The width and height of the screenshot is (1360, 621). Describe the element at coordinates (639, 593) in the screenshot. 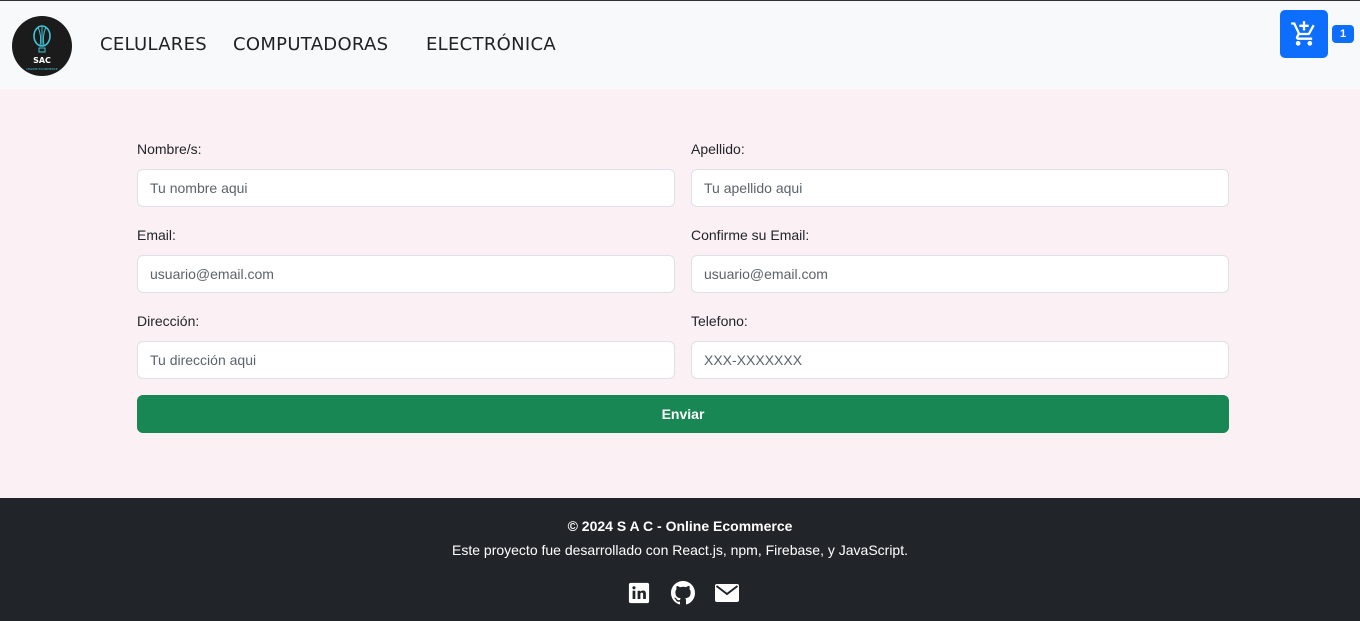

I see `linkedin-icon` at that location.